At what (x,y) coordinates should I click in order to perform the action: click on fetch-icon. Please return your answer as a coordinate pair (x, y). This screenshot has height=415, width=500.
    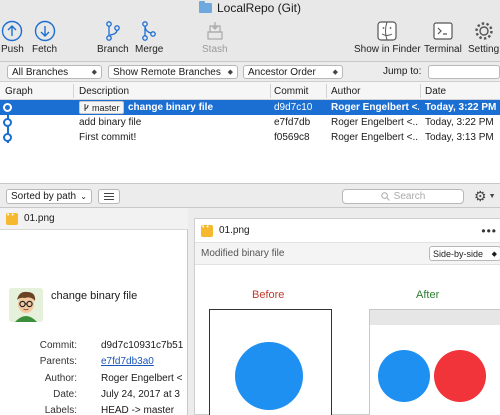
    Looking at the image, I should click on (45, 31).